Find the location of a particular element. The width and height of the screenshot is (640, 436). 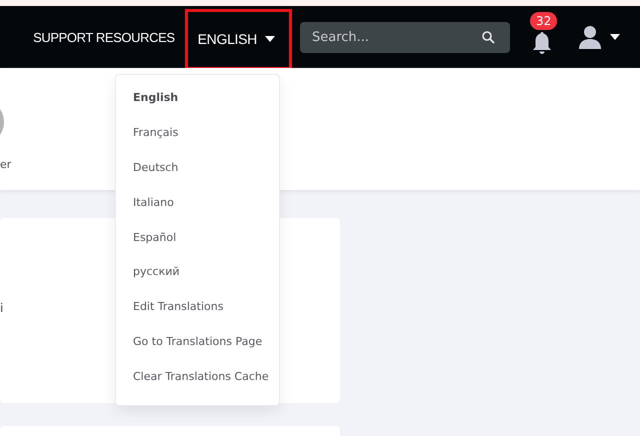

menu-item: Clear Translations Cache is located at coordinates (197, 380).